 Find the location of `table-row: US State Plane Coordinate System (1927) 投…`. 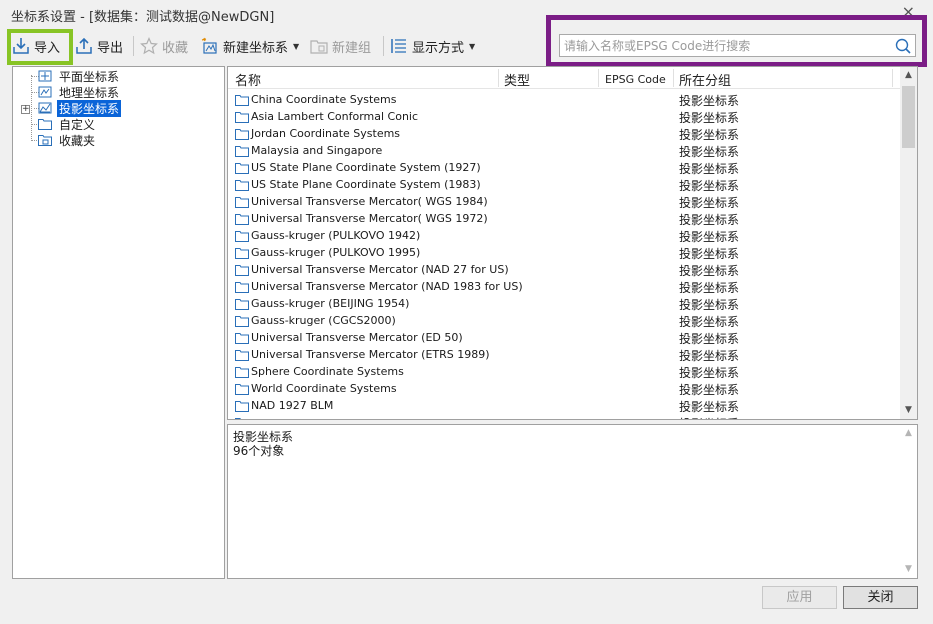

table-row: US State Plane Coordinate System (1927) 投… is located at coordinates (564, 168).